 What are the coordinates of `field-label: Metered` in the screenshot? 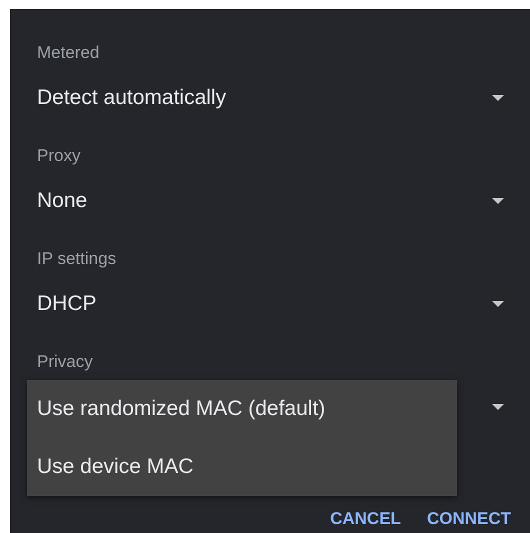 It's located at (68, 53).